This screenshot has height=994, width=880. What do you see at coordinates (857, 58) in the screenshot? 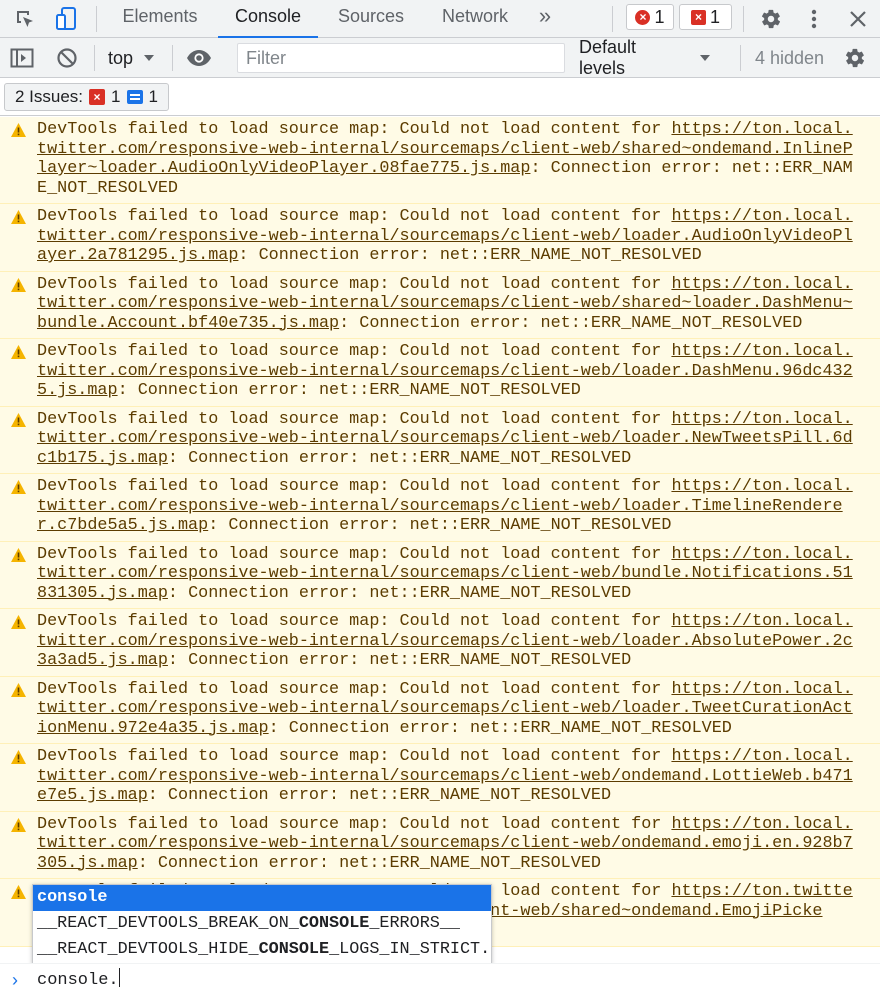
I see `console-settings-gear-icon` at bounding box center [857, 58].